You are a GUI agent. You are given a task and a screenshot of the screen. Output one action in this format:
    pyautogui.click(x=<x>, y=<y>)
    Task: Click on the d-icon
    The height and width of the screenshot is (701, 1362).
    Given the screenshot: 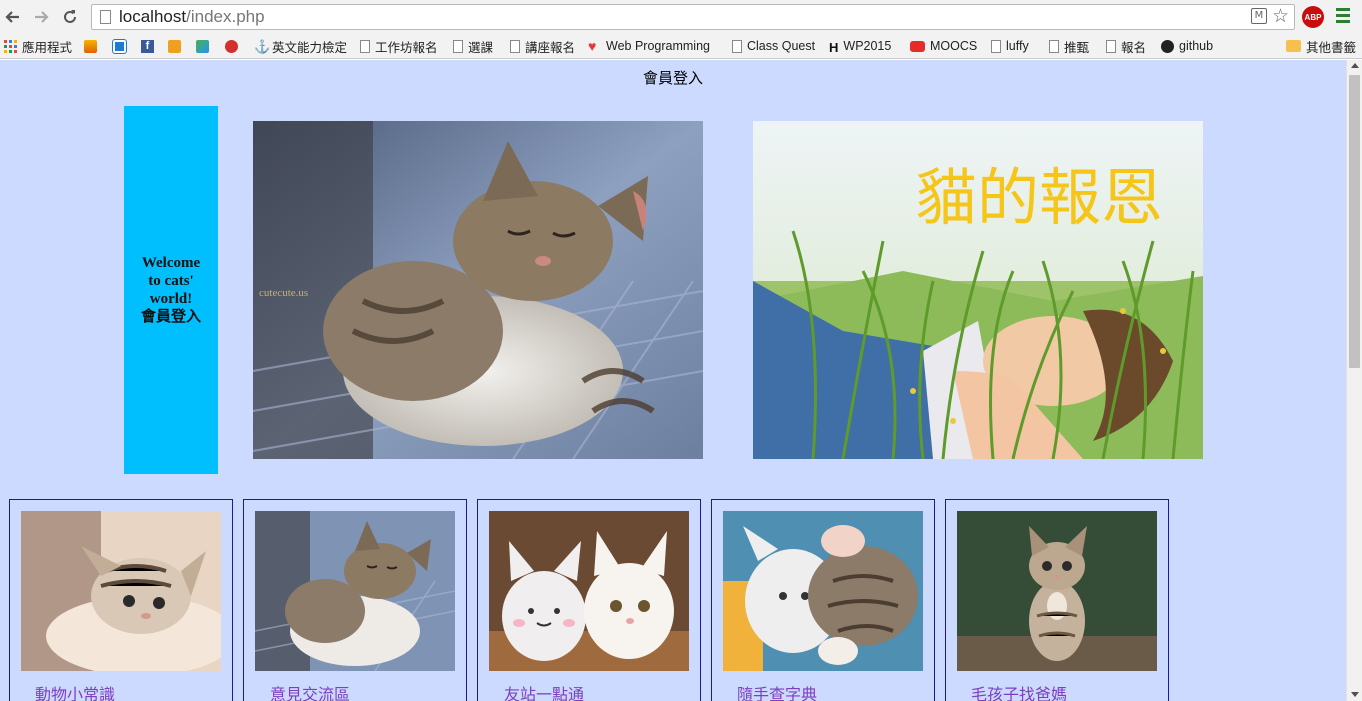 What is the action you would take?
    pyautogui.click(x=119, y=46)
    